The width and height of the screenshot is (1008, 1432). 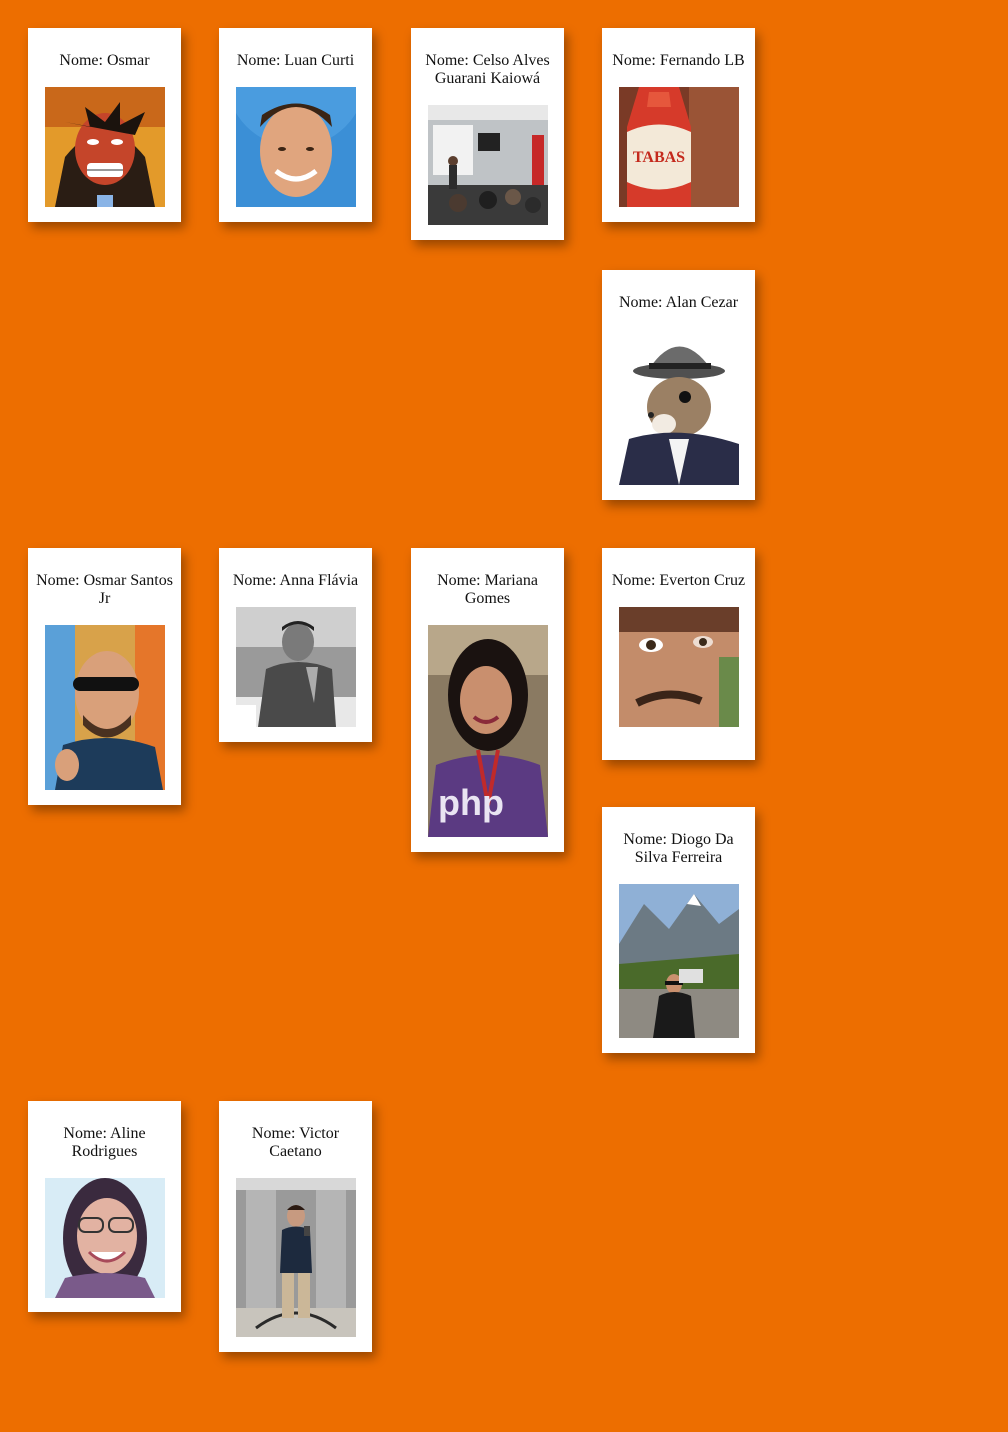 What do you see at coordinates (678, 147) in the screenshot?
I see `avatar: TABAS` at bounding box center [678, 147].